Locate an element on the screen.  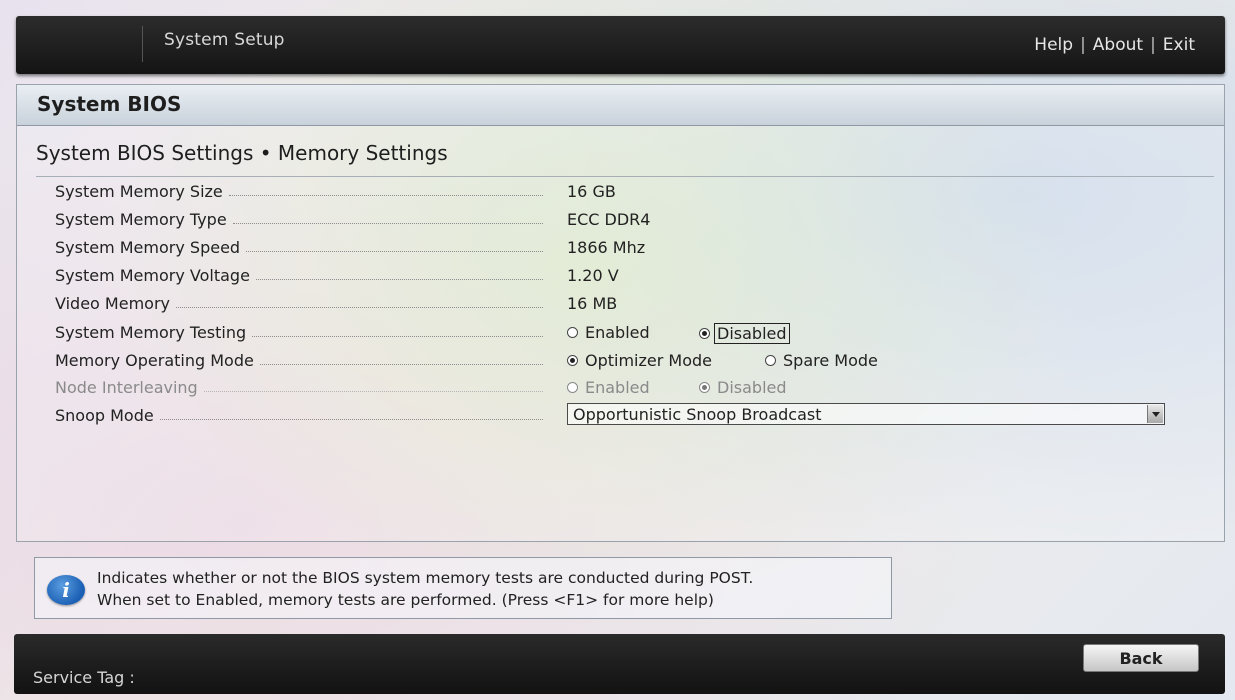
row-snoop-mode: Snoop Mode Opportunistic Snoop Broadcast is located at coordinates (630, 416).